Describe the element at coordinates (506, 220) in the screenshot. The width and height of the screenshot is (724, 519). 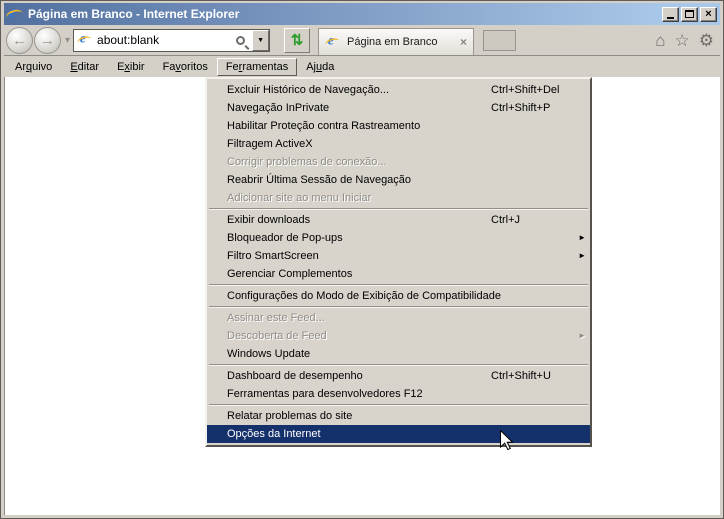
I see `menu-item-shortcut: Ctrl+J` at that location.